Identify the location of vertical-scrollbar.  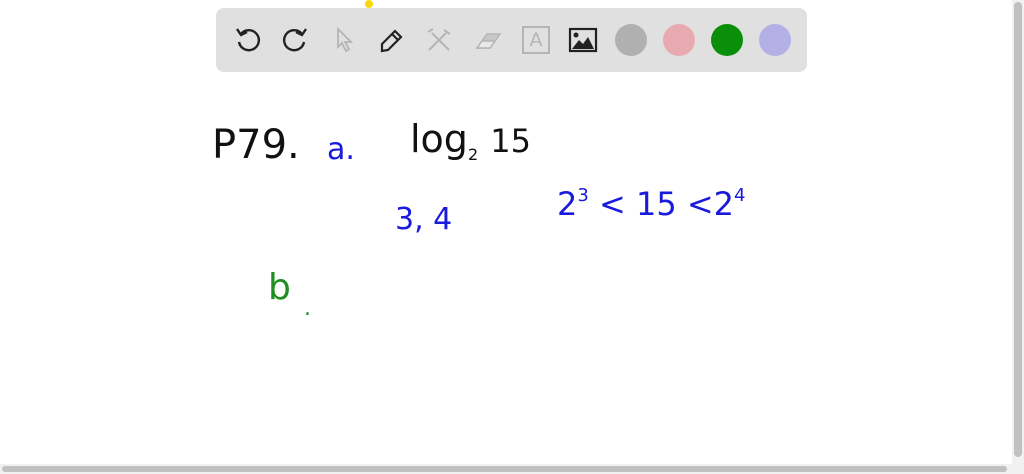
(1018, 237).